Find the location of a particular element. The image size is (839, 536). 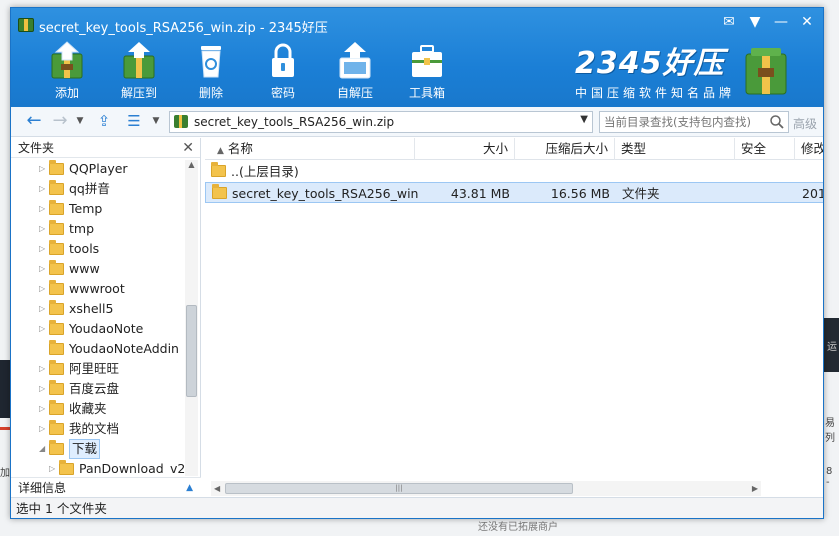

column-security: 安全 is located at coordinates (765, 149).